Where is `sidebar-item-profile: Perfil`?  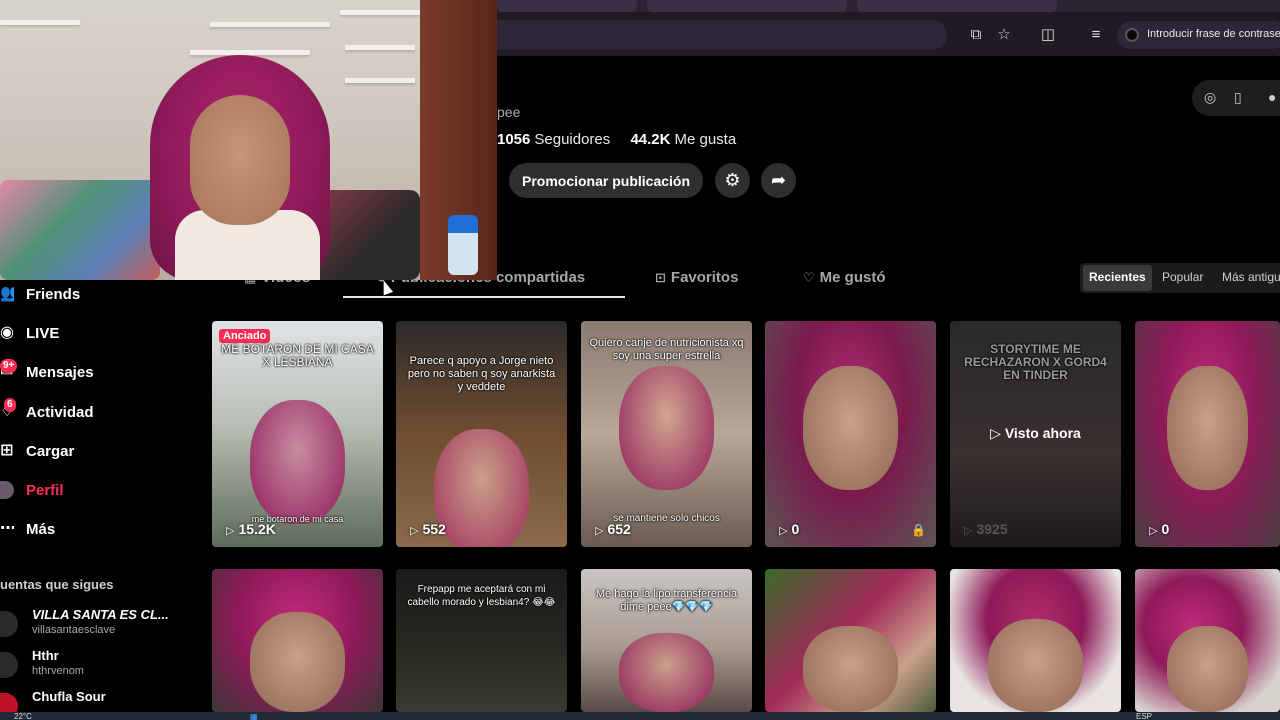
sidebar-item-profile: Perfil is located at coordinates (32, 490).